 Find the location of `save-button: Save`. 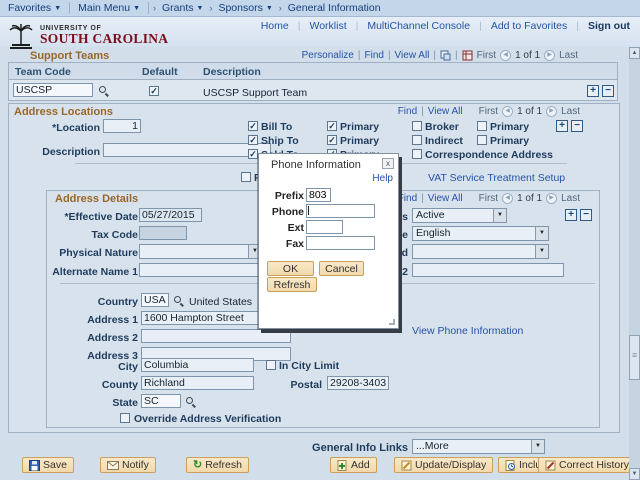

save-button: Save is located at coordinates (48, 465).